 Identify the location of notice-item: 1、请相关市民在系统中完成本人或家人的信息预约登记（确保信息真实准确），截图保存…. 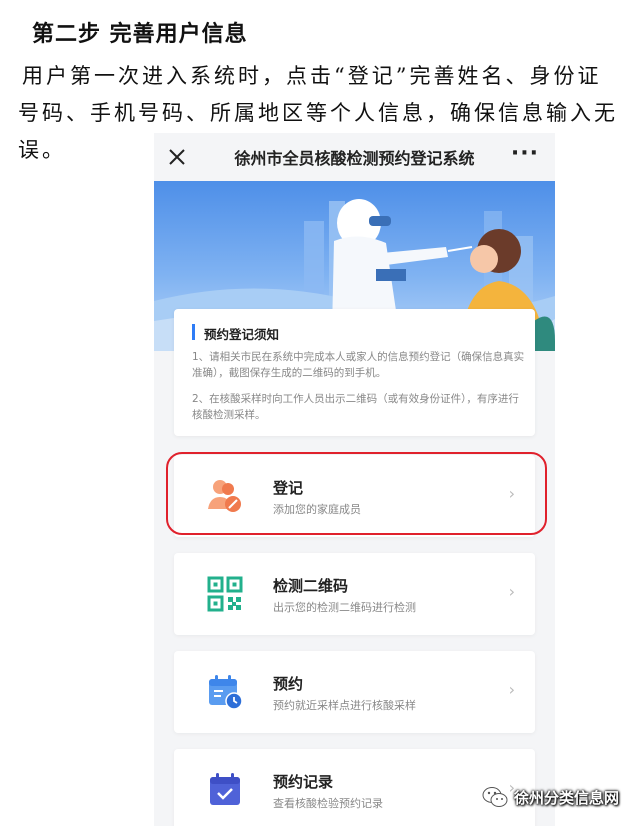
(358, 365).